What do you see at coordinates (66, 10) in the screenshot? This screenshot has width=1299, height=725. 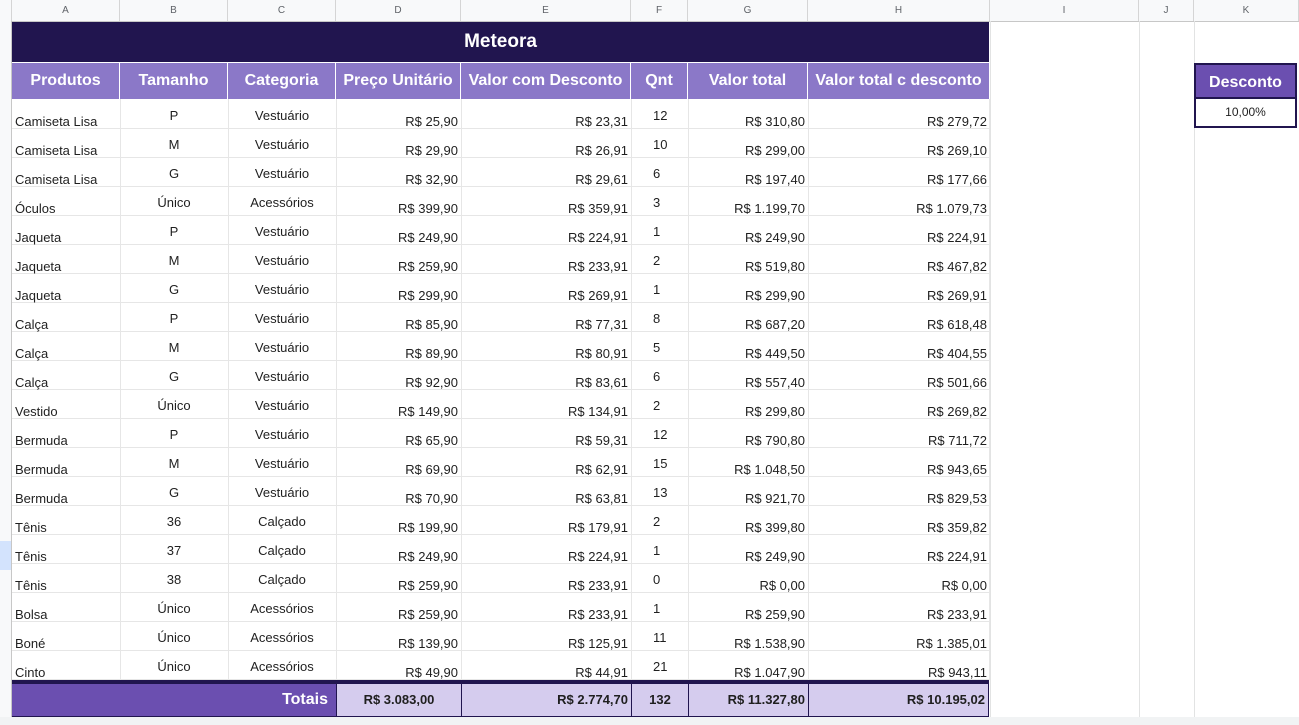 I see `column-header-a: A` at bounding box center [66, 10].